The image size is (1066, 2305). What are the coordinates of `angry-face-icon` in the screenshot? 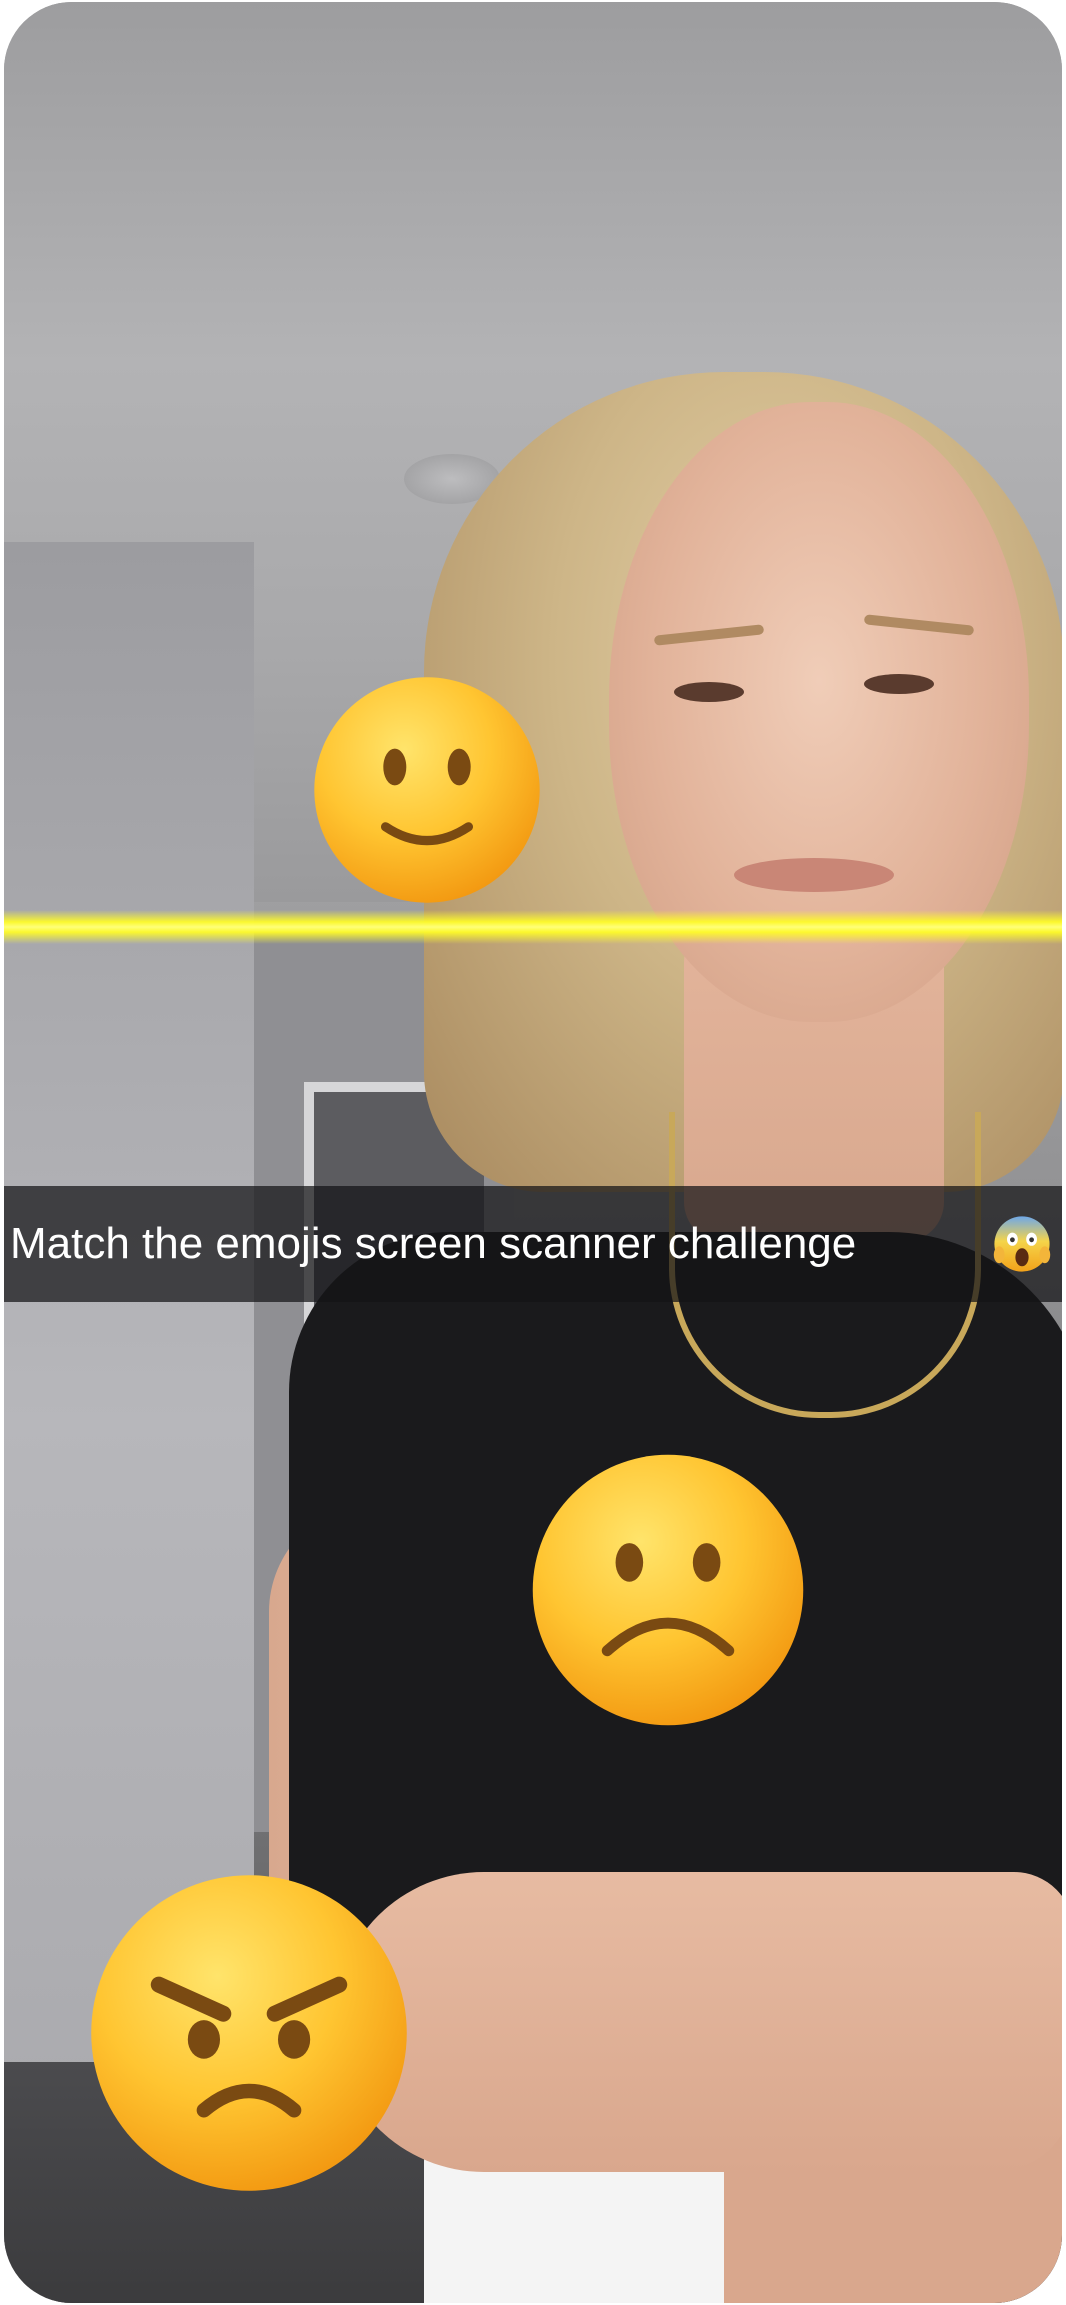 It's located at (249, 2033).